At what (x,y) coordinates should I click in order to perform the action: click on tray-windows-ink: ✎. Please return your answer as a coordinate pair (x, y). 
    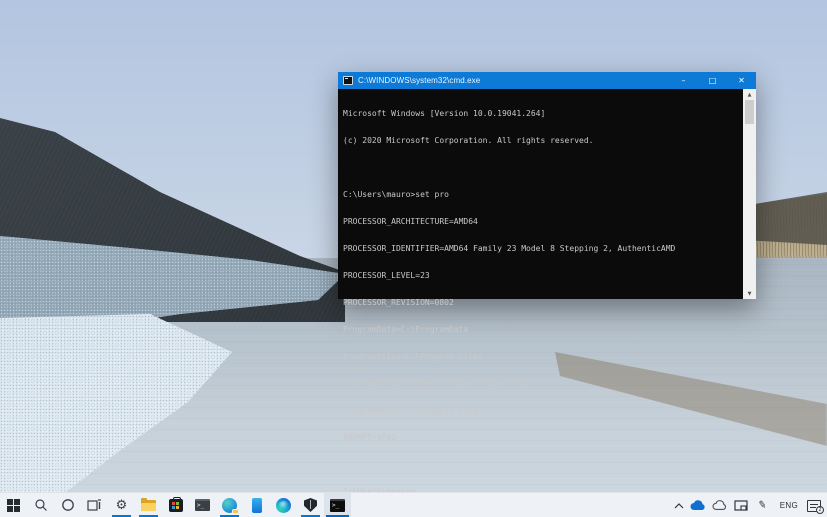
    Looking at the image, I should click on (762, 505).